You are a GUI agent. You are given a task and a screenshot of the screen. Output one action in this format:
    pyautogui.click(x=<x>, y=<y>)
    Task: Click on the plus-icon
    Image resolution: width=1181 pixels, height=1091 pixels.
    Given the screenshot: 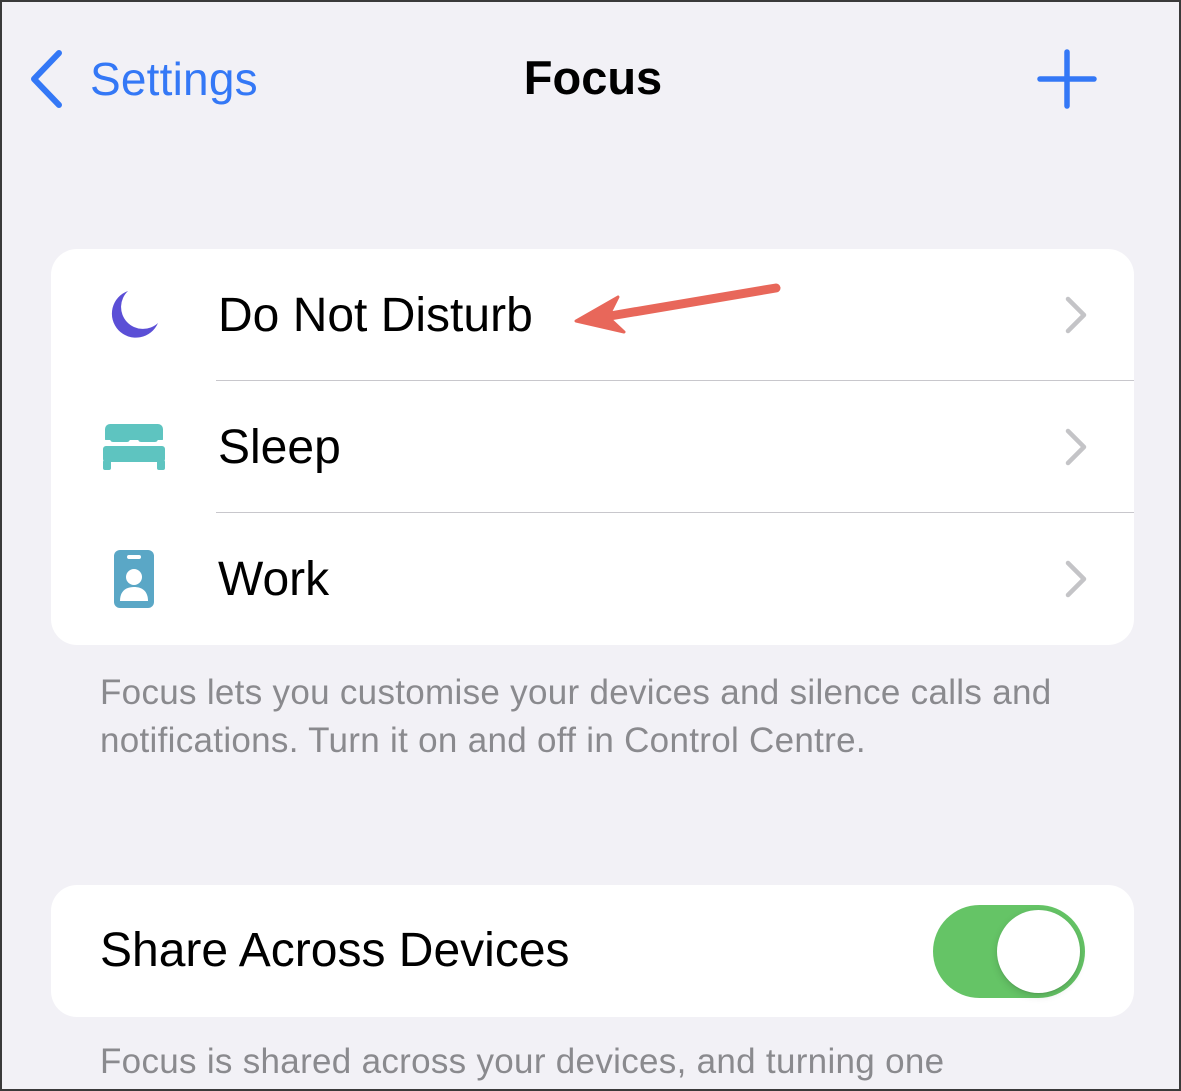 What is the action you would take?
    pyautogui.click(x=1067, y=79)
    